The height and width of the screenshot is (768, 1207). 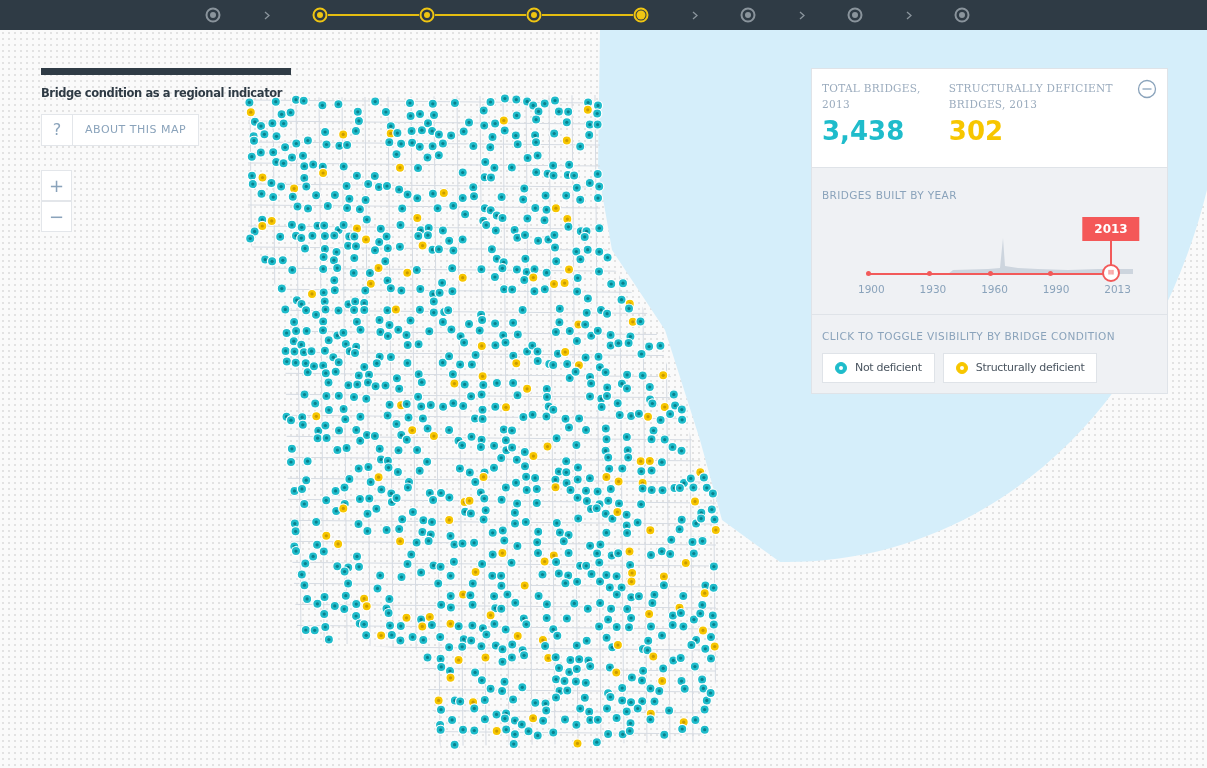 I want to click on stat-label: STRUCTURALLY DEFICIENT BRIDGES, 2013, so click(x=1031, y=96).